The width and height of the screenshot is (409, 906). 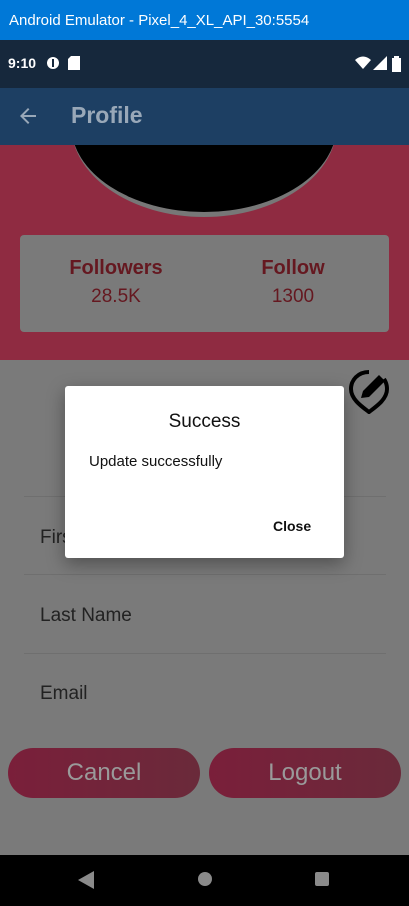 What do you see at coordinates (107, 115) in the screenshot?
I see `page-title: Profile` at bounding box center [107, 115].